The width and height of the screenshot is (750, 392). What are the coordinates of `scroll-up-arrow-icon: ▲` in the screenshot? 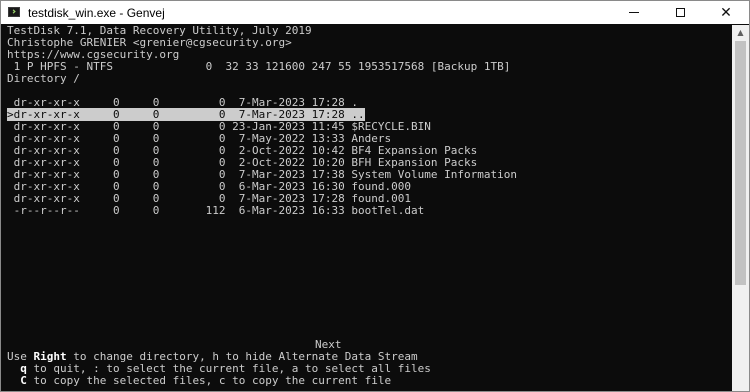 It's located at (740, 32).